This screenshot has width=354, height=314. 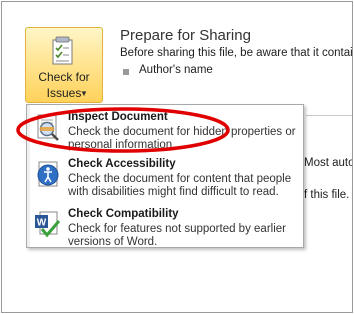 I want to click on check-for-issues-button: Check for Issues ▼, so click(x=64, y=65).